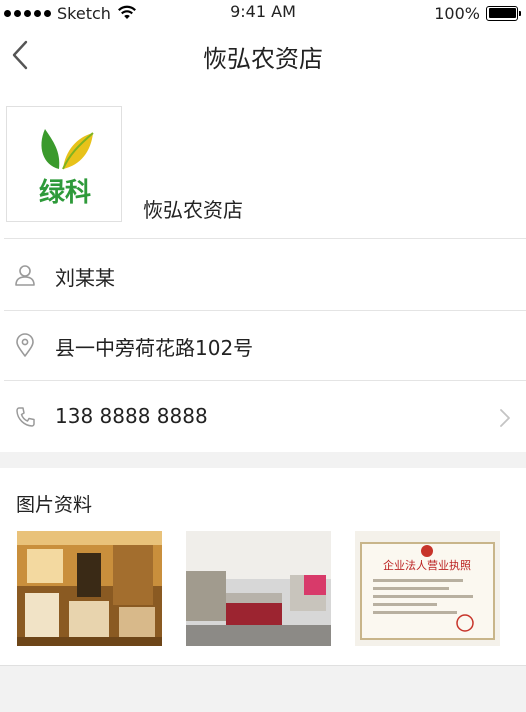  Describe the element at coordinates (263, 13) in the screenshot. I see `status-bar: Sketch 9:41 AM 100%` at that location.